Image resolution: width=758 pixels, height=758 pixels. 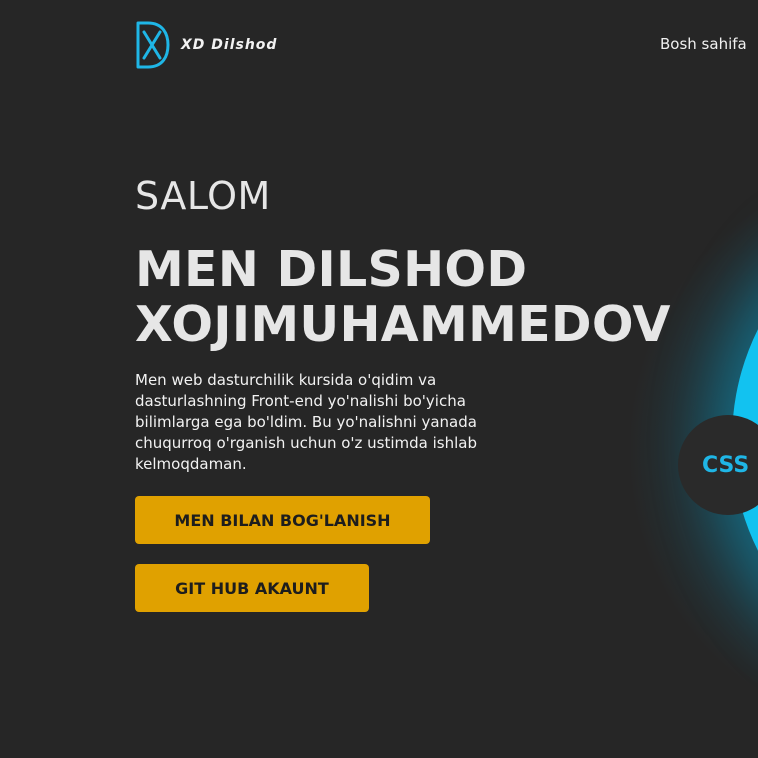 What do you see at coordinates (203, 196) in the screenshot?
I see `hero-greeting: SALOM` at bounding box center [203, 196].